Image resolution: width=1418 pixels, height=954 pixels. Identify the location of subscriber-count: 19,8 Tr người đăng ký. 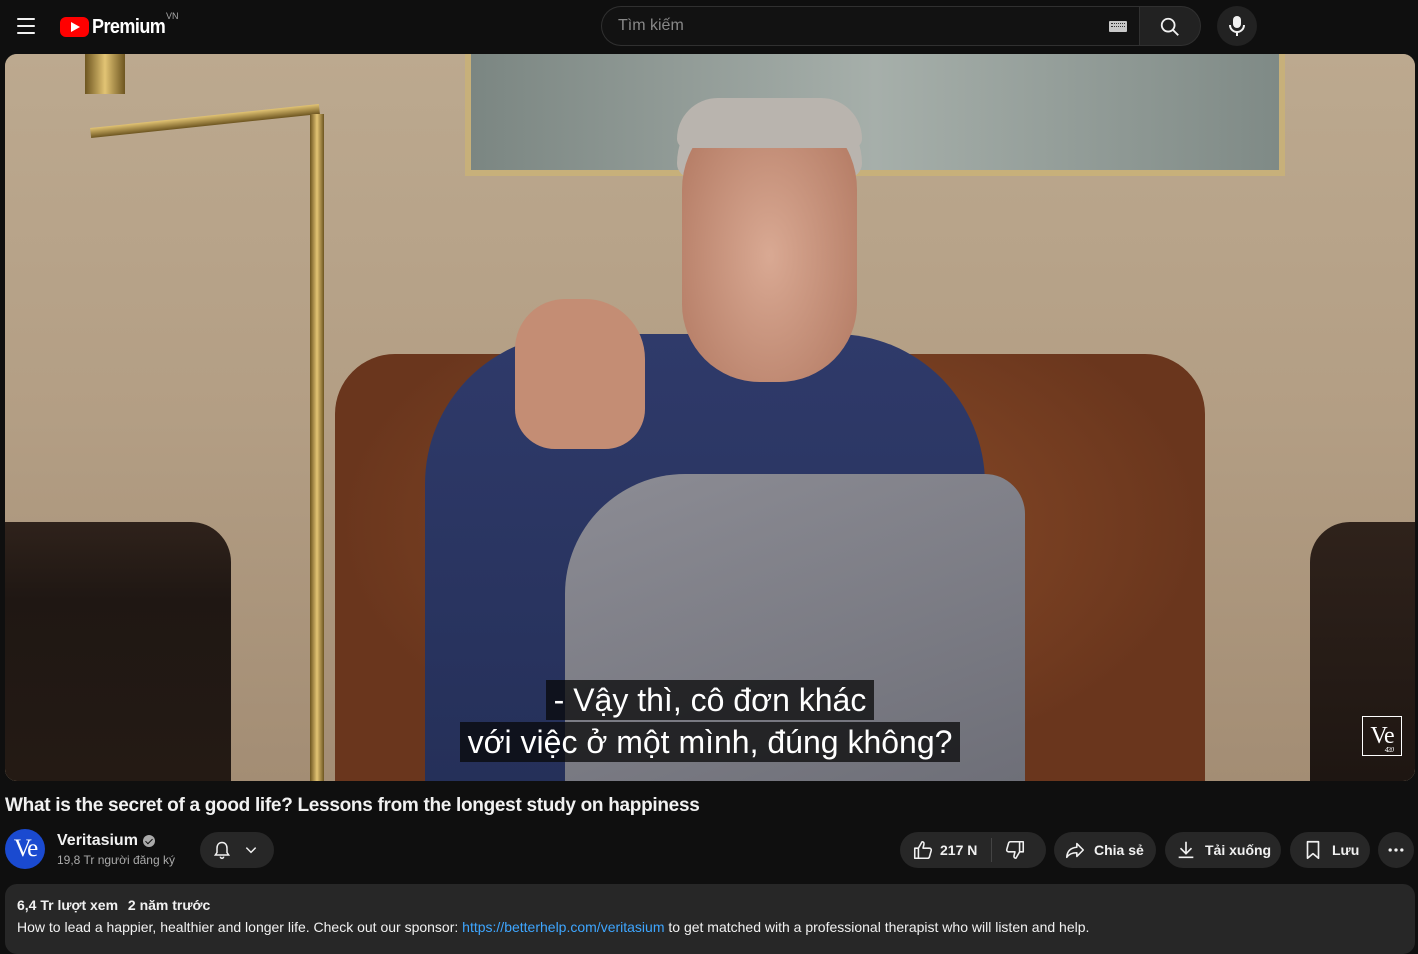
(116, 859).